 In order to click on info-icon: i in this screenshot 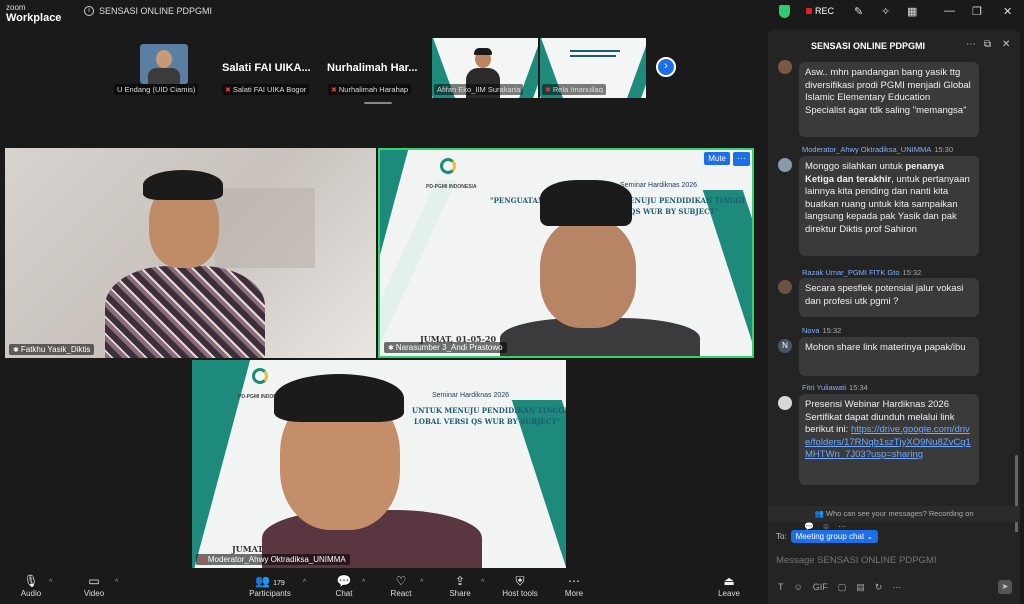, I will do `click(89, 11)`.